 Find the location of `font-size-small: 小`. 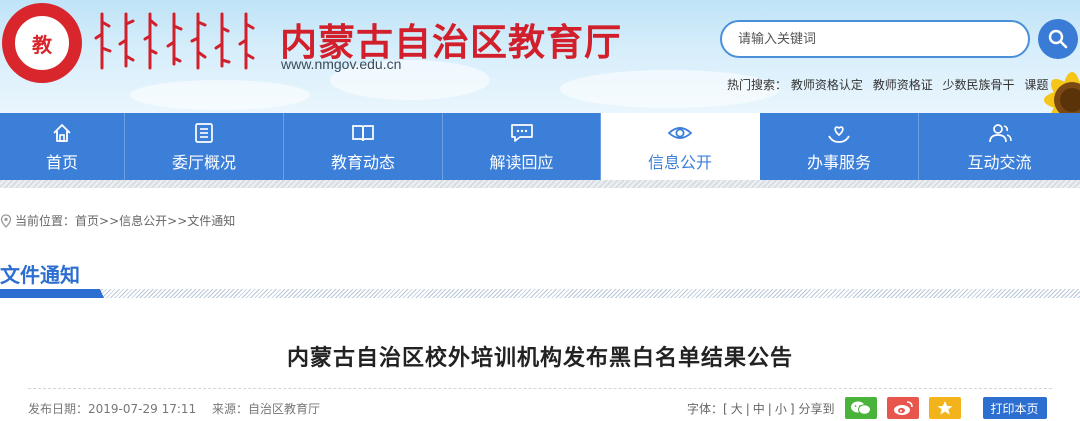

font-size-small: 小 is located at coordinates (781, 409).